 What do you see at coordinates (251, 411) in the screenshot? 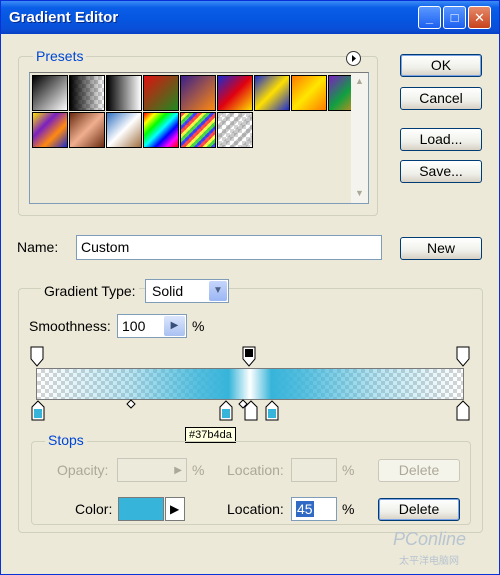
I see `color-stop-white` at bounding box center [251, 411].